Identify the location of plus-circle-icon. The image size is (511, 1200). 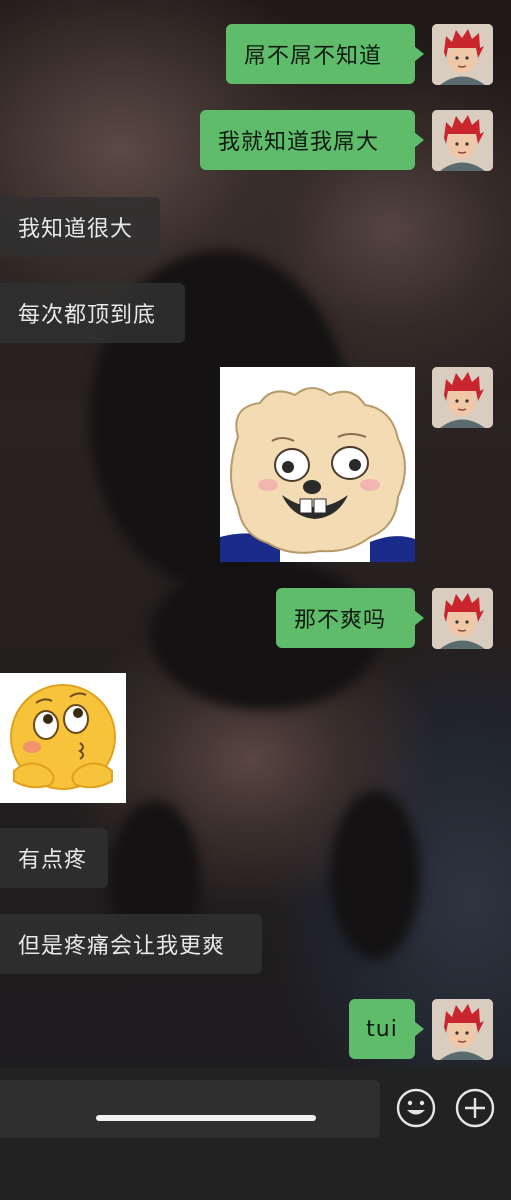
(475, 1108).